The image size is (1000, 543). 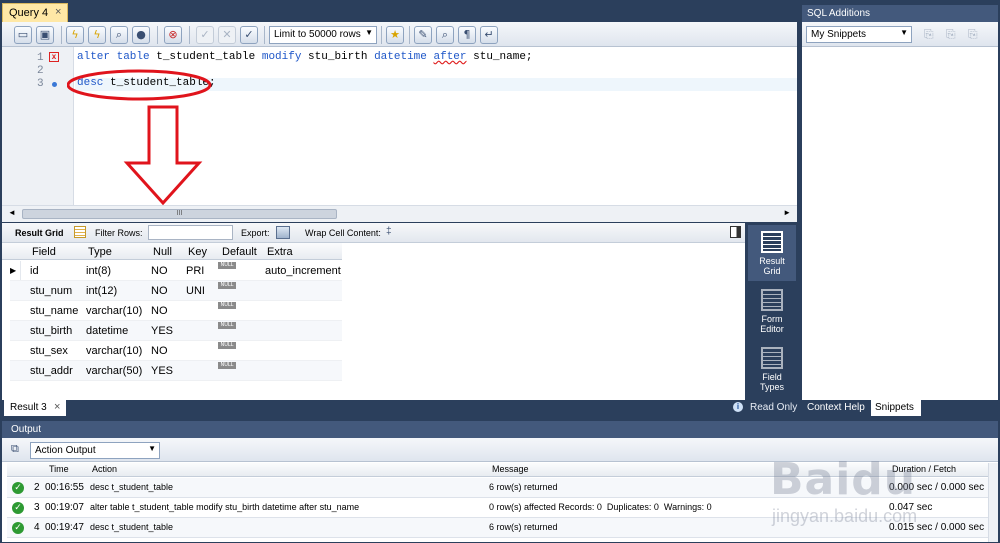 What do you see at coordinates (772, 253) in the screenshot?
I see `result-grid-button: Result Grid` at bounding box center [772, 253].